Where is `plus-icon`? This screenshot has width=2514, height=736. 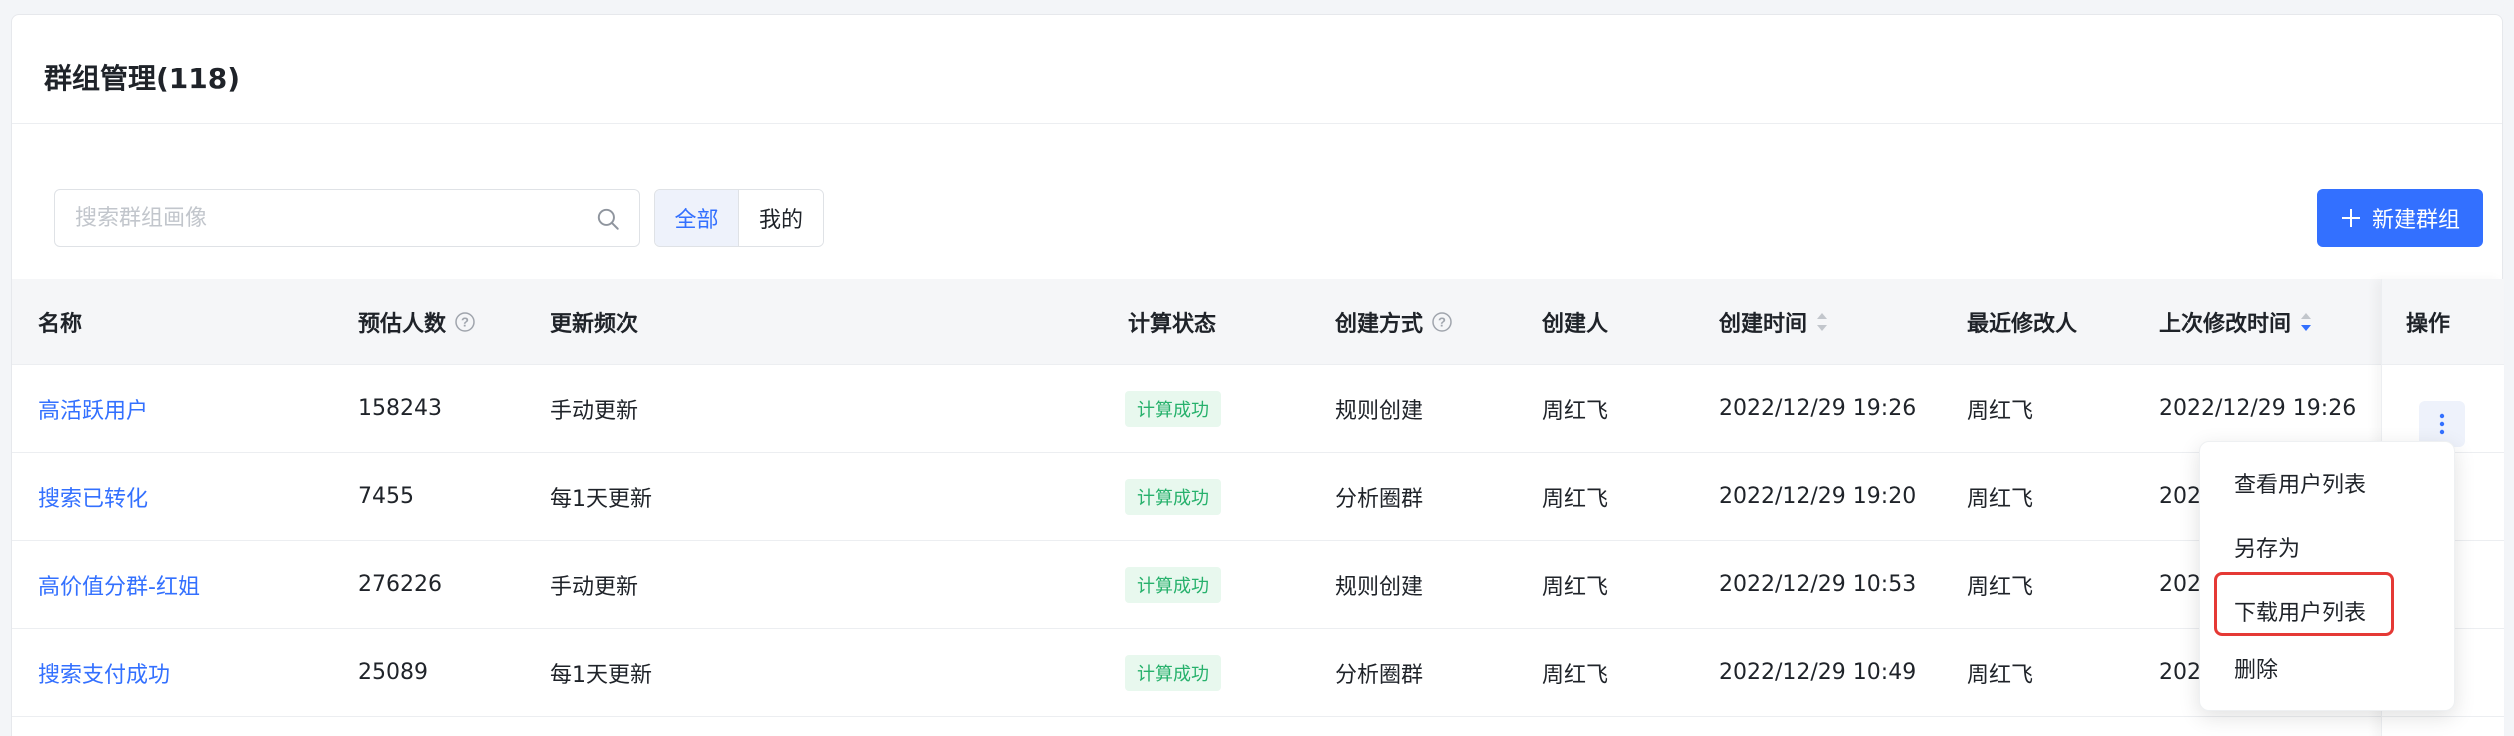 plus-icon is located at coordinates (2350, 218).